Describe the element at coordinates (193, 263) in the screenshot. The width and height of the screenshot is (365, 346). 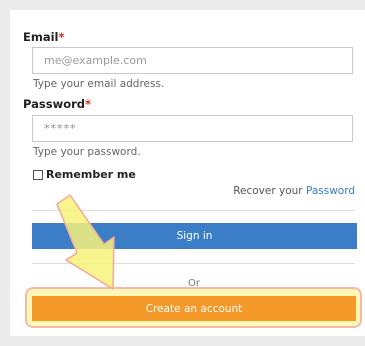
I see `divider-bottom` at that location.